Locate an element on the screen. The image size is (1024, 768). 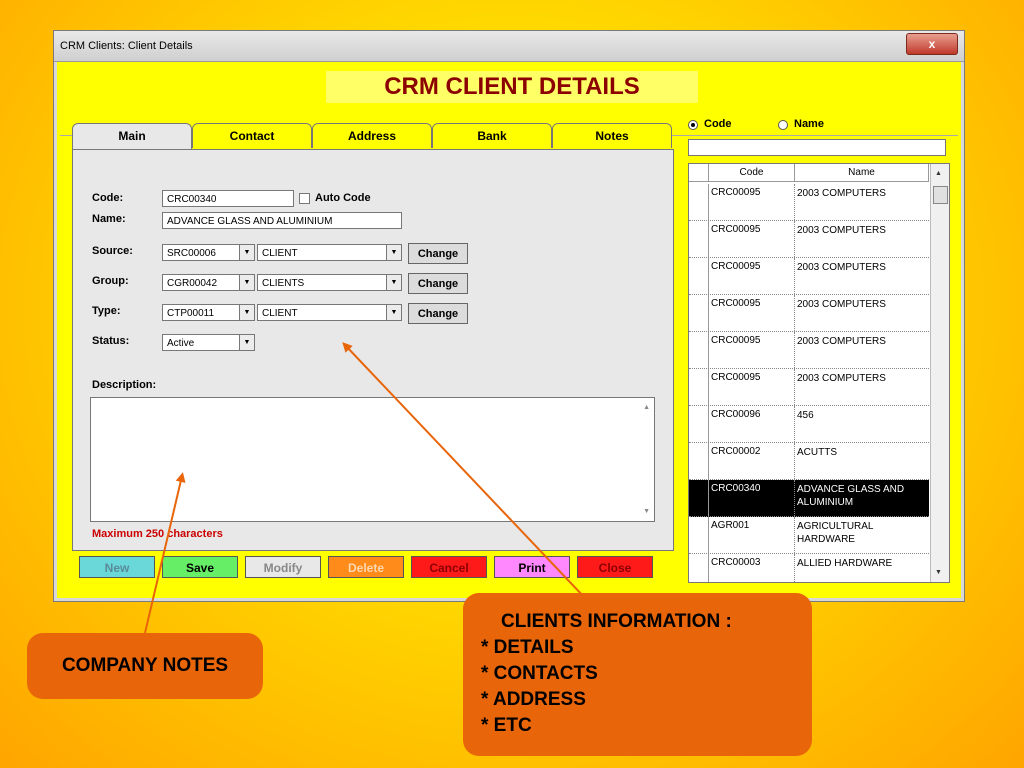
tab-address: Address is located at coordinates (372, 135).